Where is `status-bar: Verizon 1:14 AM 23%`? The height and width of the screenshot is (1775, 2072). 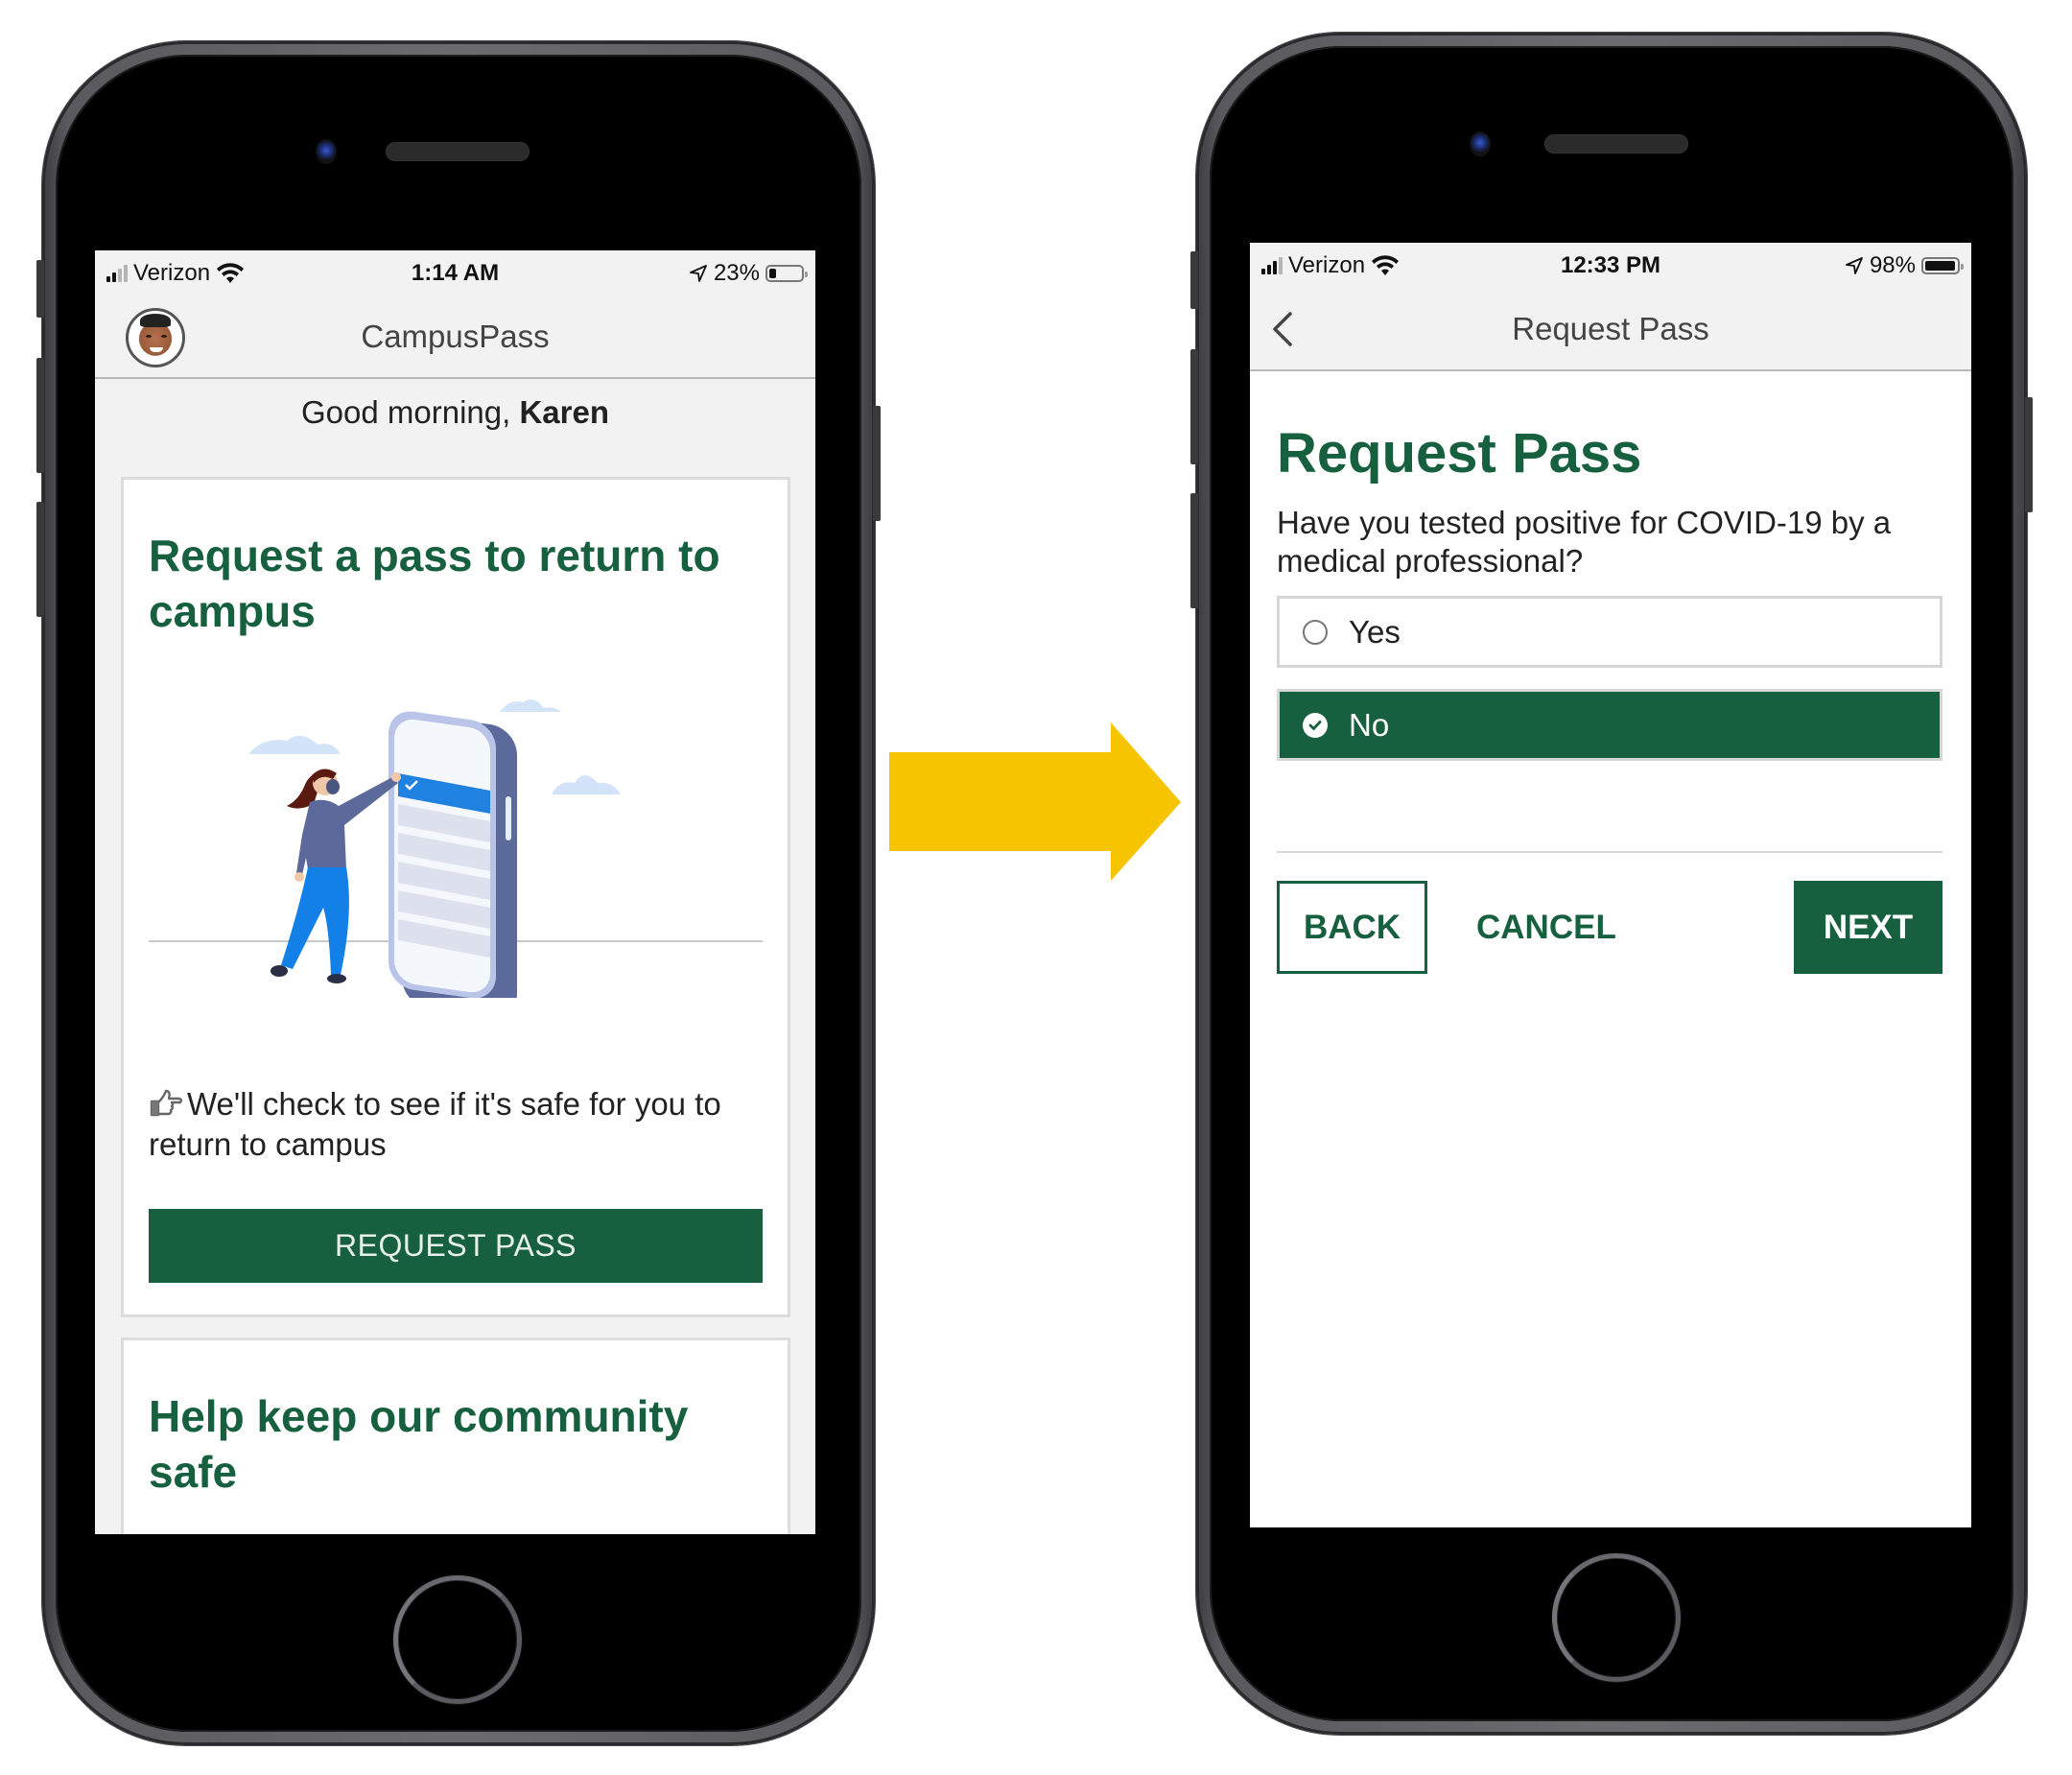 status-bar: Verizon 1:14 AM 23% is located at coordinates (455, 273).